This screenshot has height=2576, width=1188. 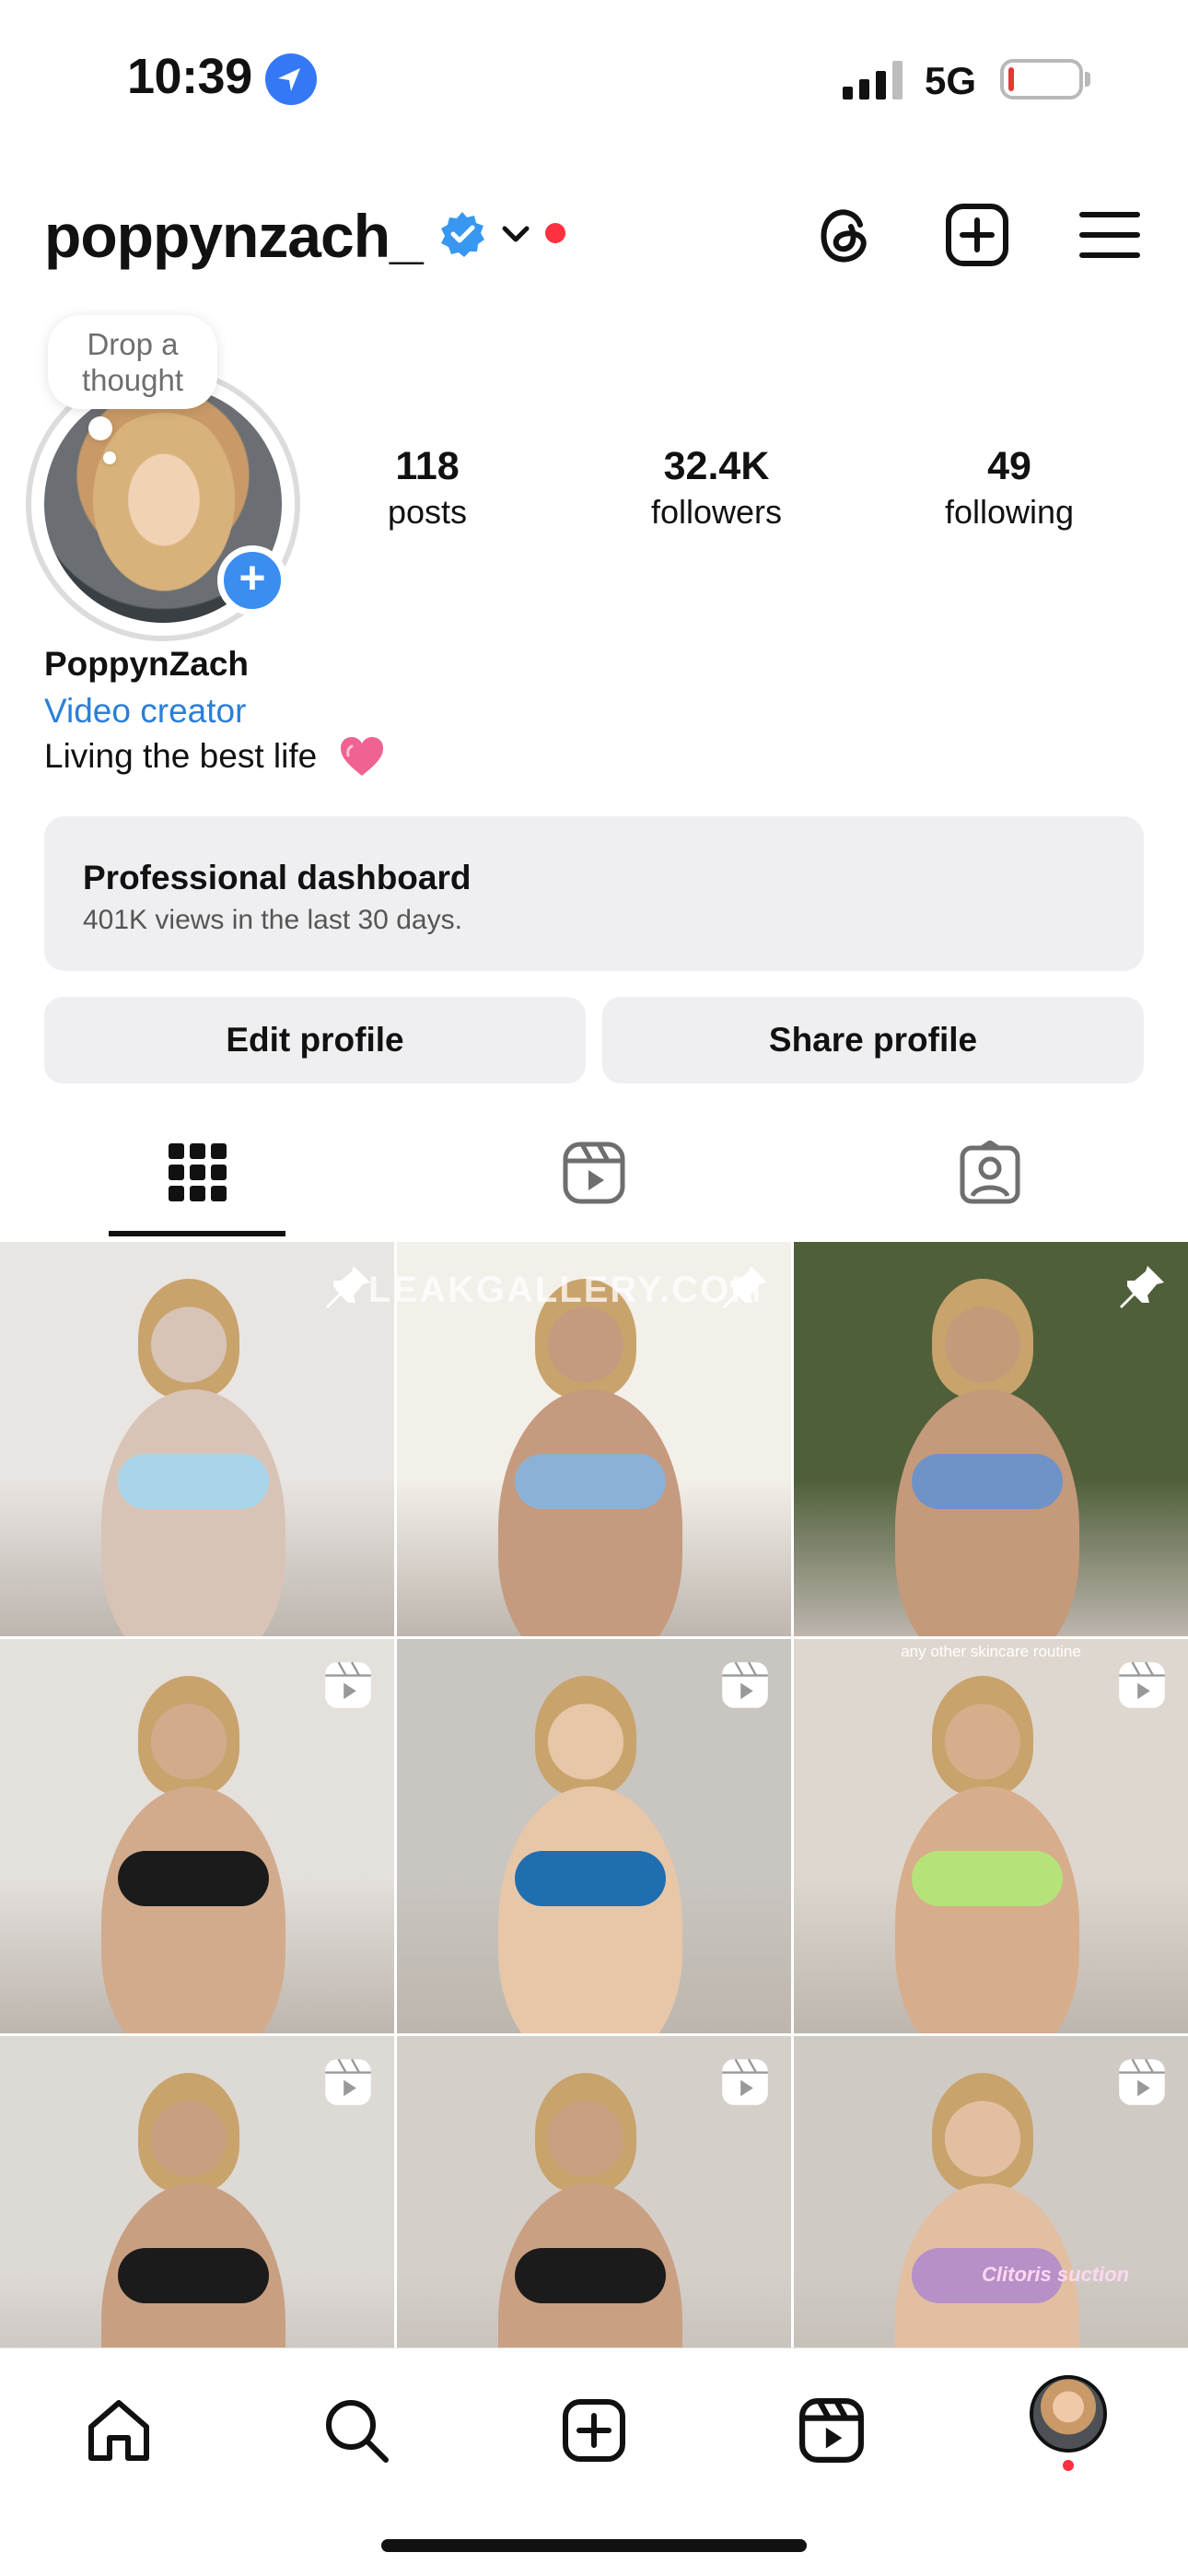 I want to click on home-indicator, so click(x=594, y=2545).